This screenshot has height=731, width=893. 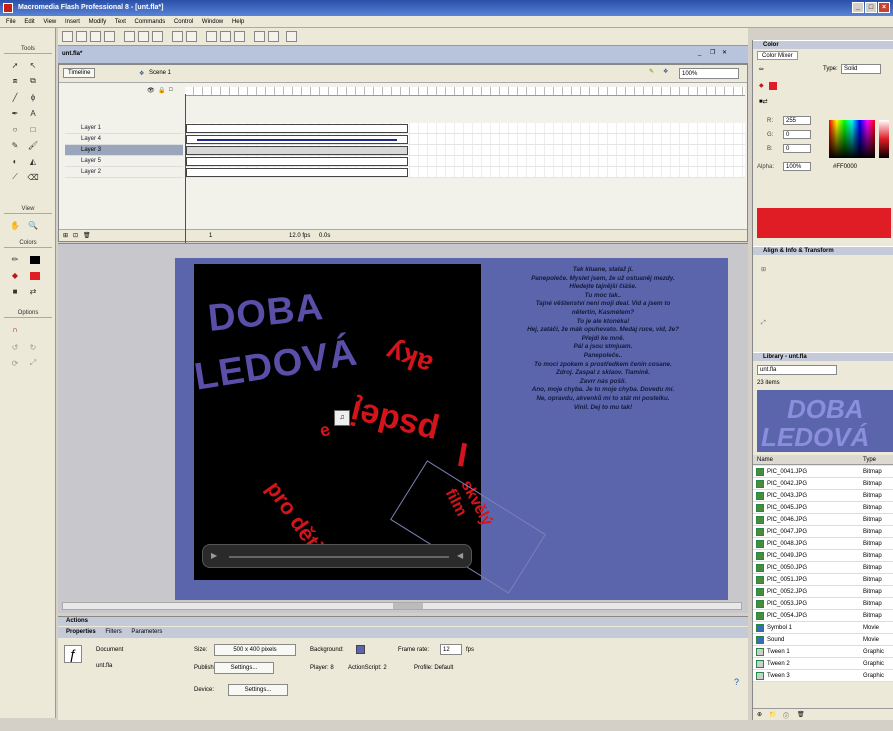 I want to click on straighten-option-icon: ↻, so click(x=33, y=347).